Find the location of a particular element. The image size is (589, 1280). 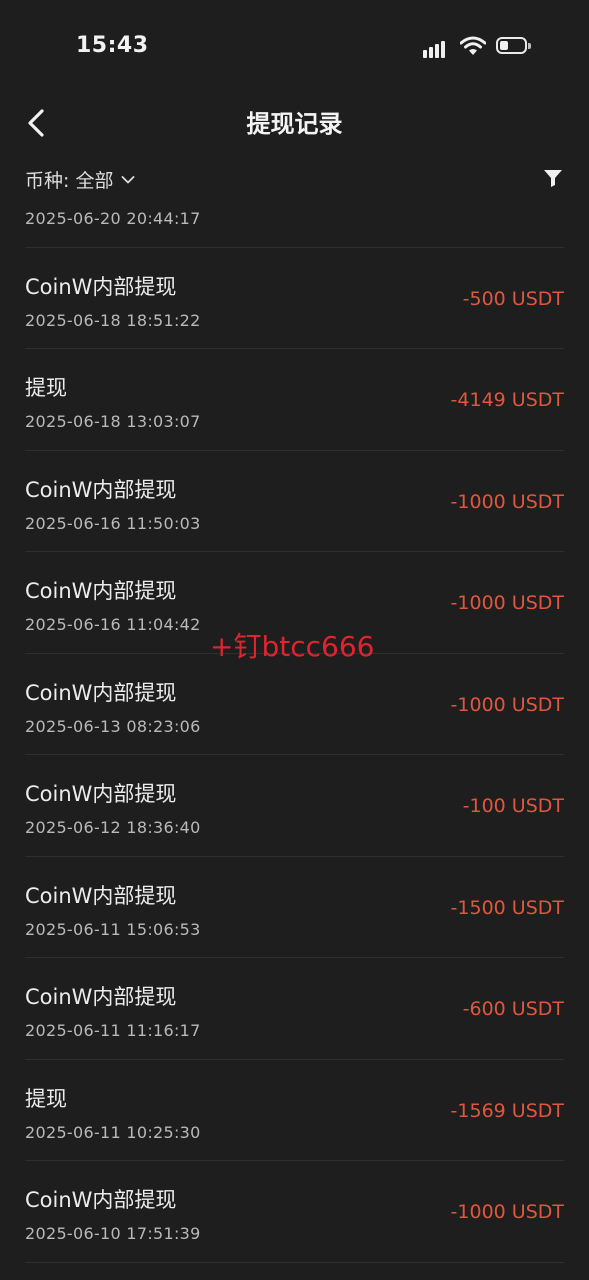

record-date: 2025-06-10 17:51:39 is located at coordinates (113, 1233).